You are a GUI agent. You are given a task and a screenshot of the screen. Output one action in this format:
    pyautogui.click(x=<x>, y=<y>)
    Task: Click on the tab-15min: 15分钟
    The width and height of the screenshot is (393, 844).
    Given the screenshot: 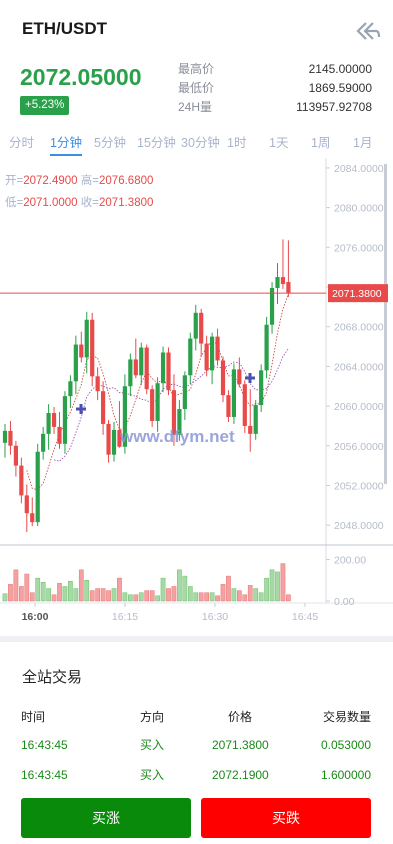 What is the action you would take?
    pyautogui.click(x=156, y=144)
    